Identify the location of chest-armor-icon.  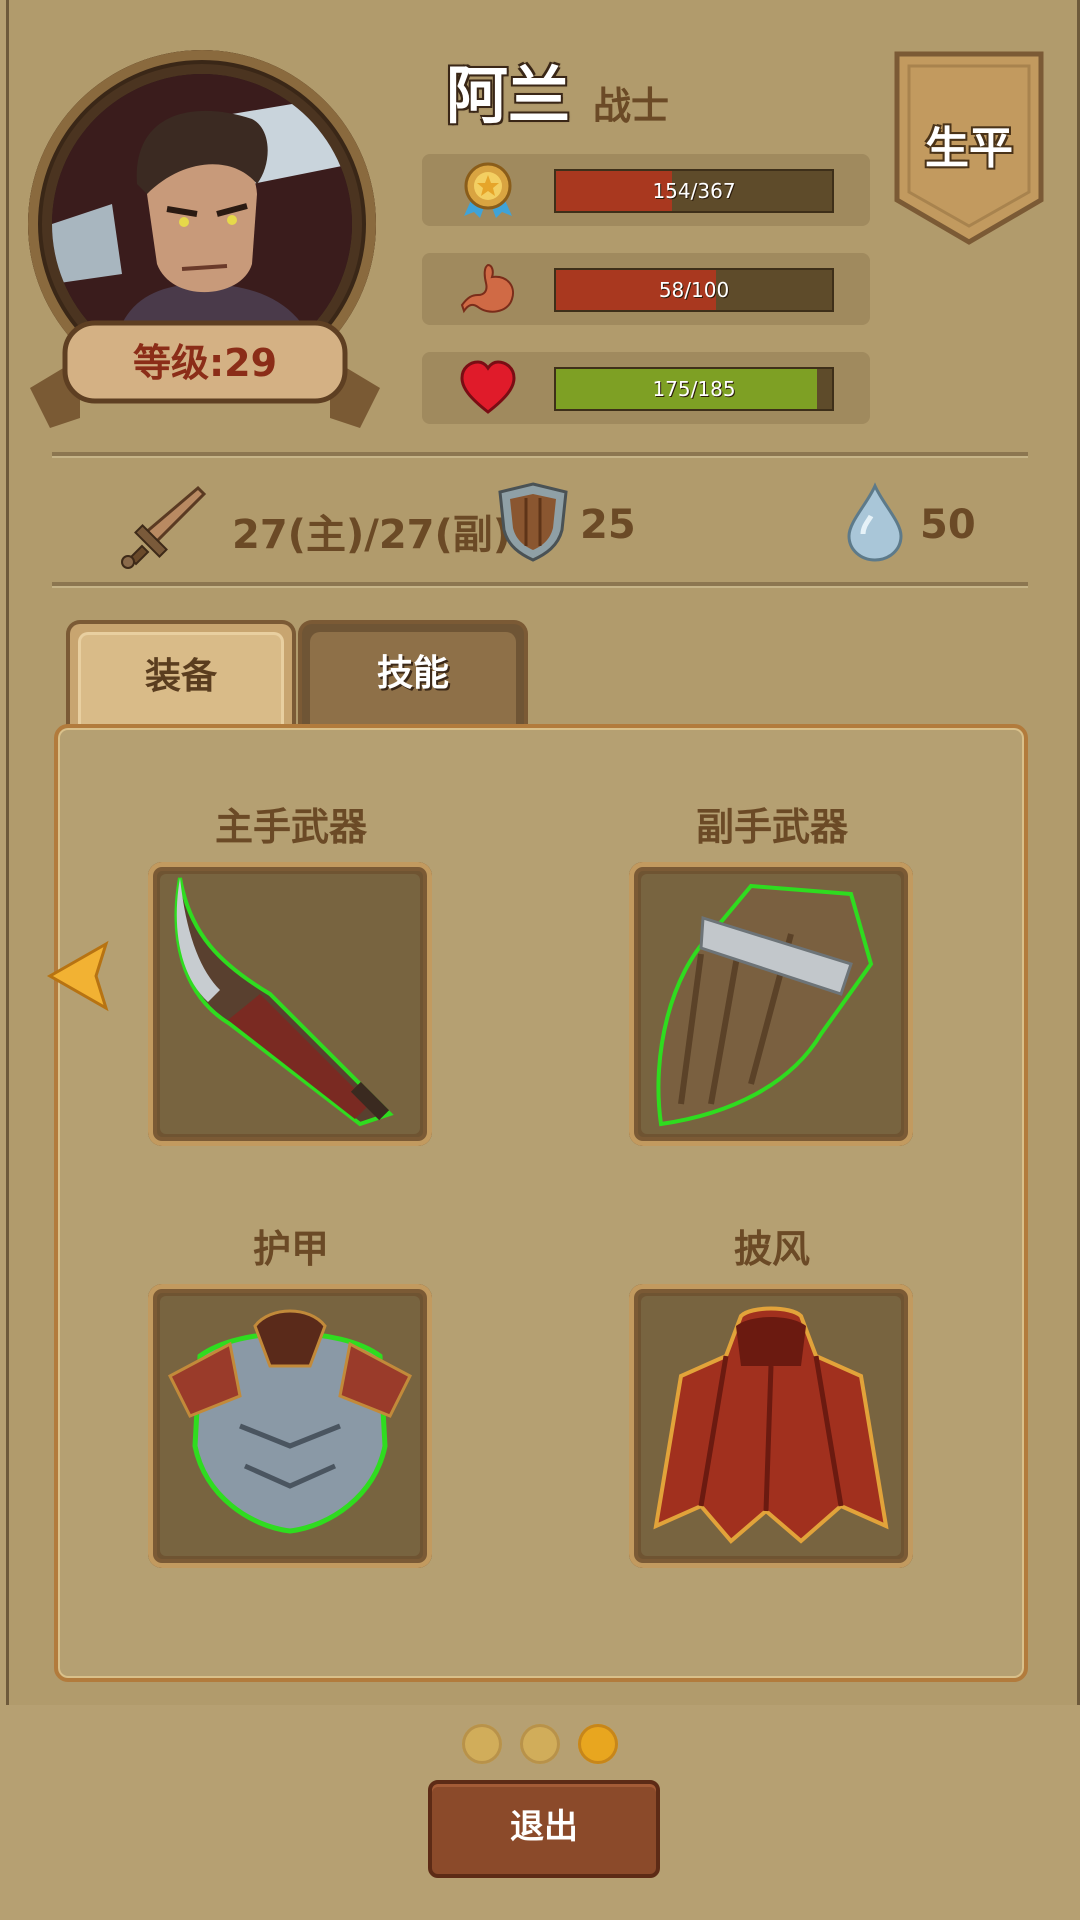
(290, 1421).